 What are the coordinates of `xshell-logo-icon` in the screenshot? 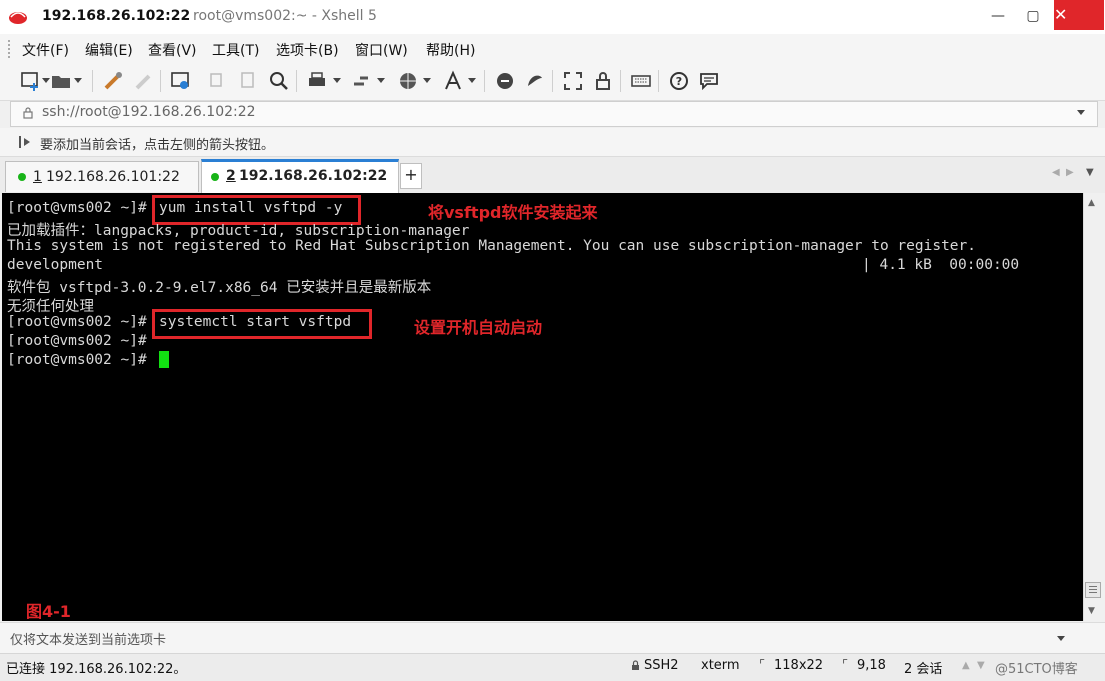 It's located at (18, 18).